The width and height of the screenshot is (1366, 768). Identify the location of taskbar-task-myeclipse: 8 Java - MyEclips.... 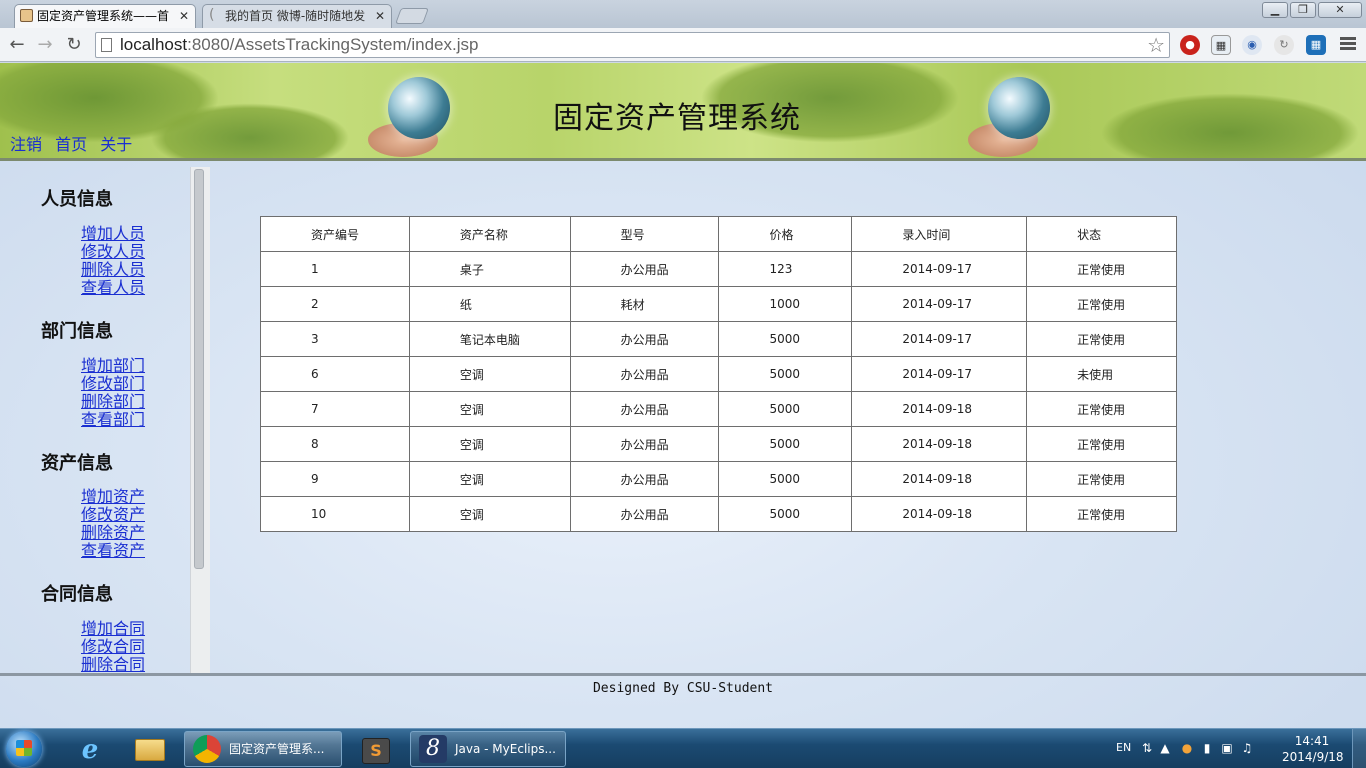
(488, 749).